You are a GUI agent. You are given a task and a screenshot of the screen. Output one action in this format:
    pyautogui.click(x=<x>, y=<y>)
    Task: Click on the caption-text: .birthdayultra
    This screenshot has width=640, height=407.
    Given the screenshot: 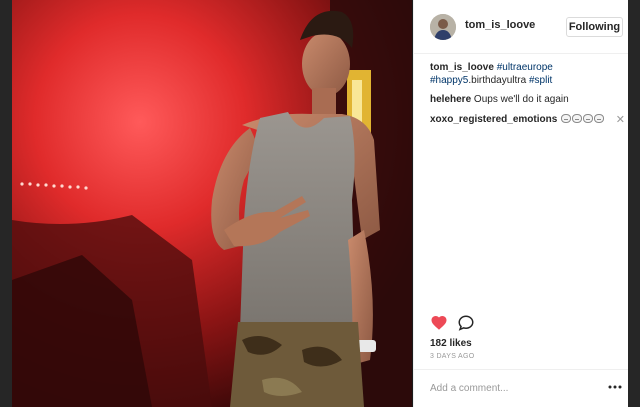 What is the action you would take?
    pyautogui.click(x=498, y=80)
    